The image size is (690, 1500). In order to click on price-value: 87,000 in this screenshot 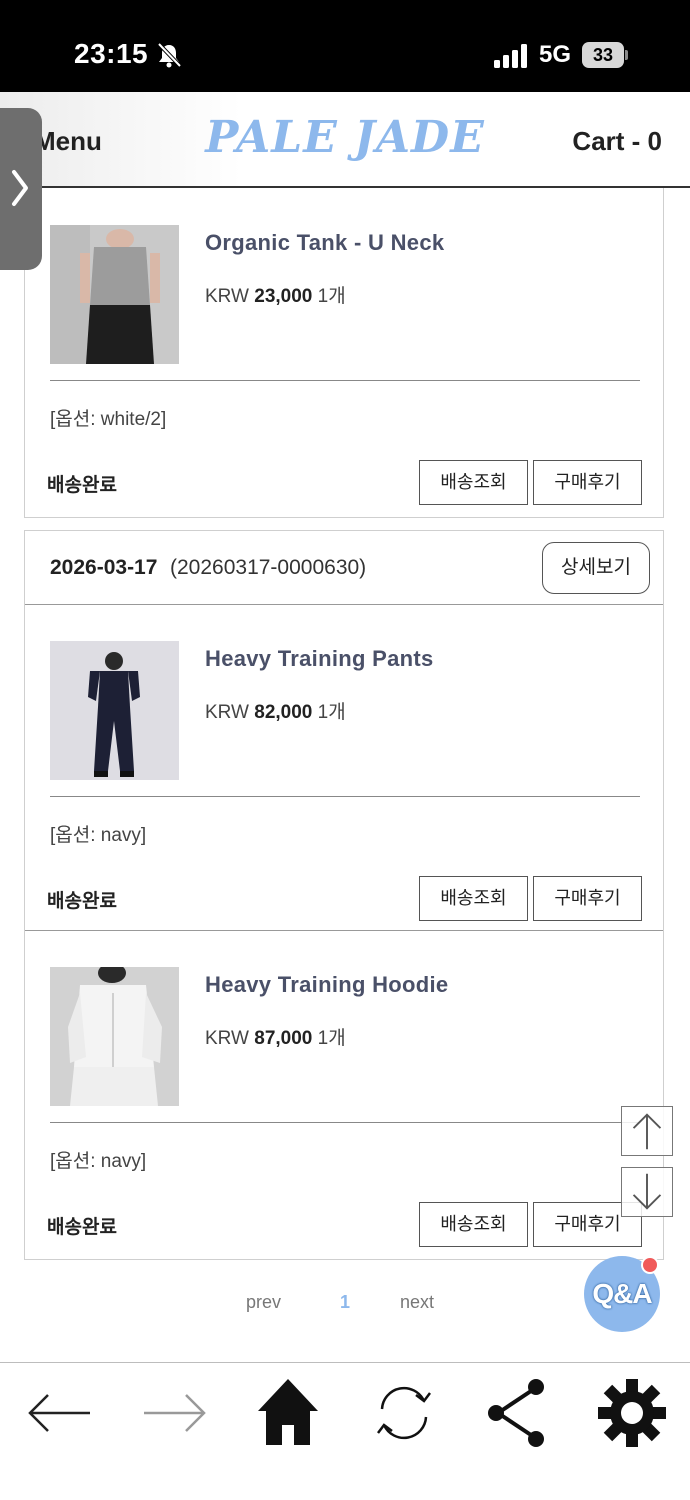, I will do `click(283, 1038)`.